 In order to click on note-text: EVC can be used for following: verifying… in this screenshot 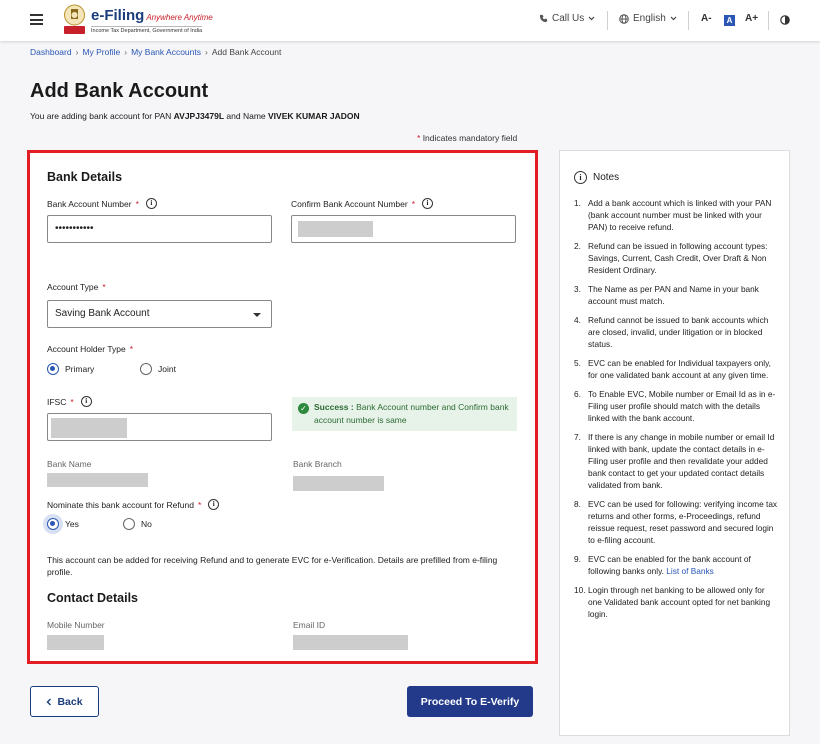, I will do `click(683, 522)`.